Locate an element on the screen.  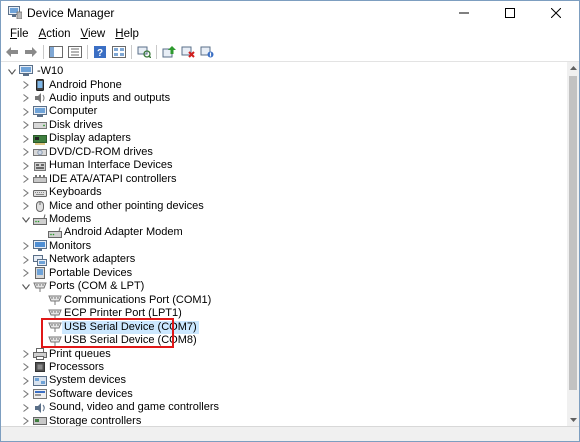
system-device-icon is located at coordinates (40, 381).